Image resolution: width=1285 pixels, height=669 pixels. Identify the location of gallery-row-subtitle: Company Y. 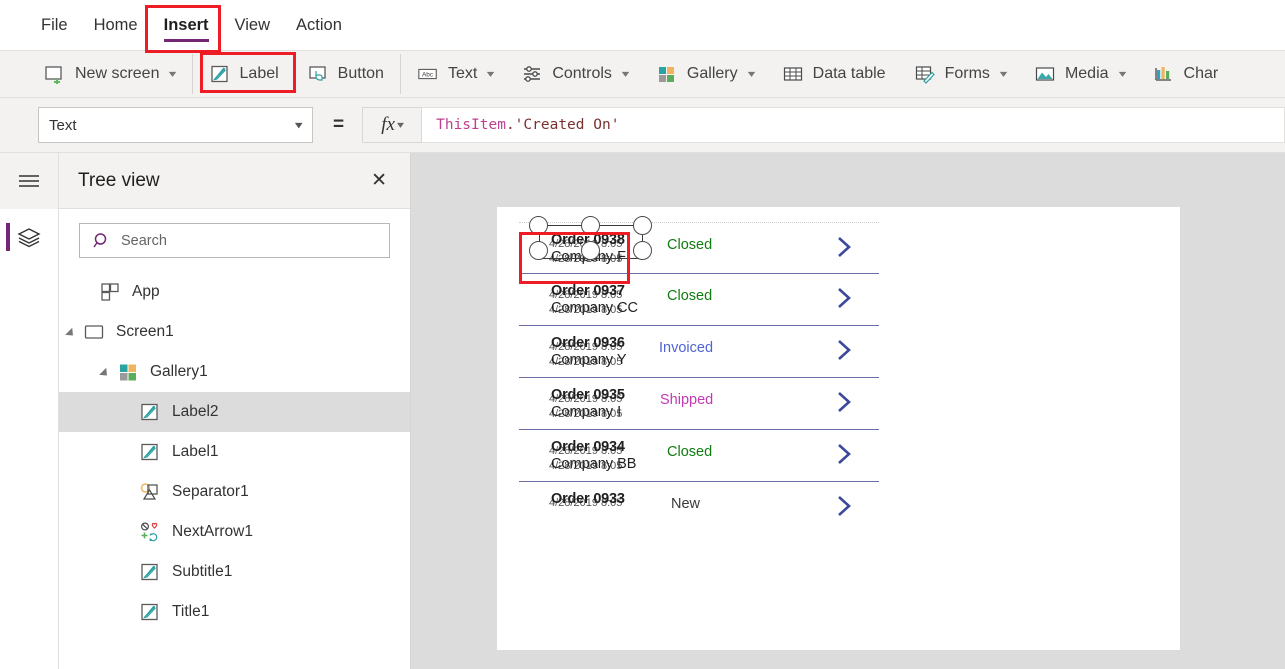
(589, 360).